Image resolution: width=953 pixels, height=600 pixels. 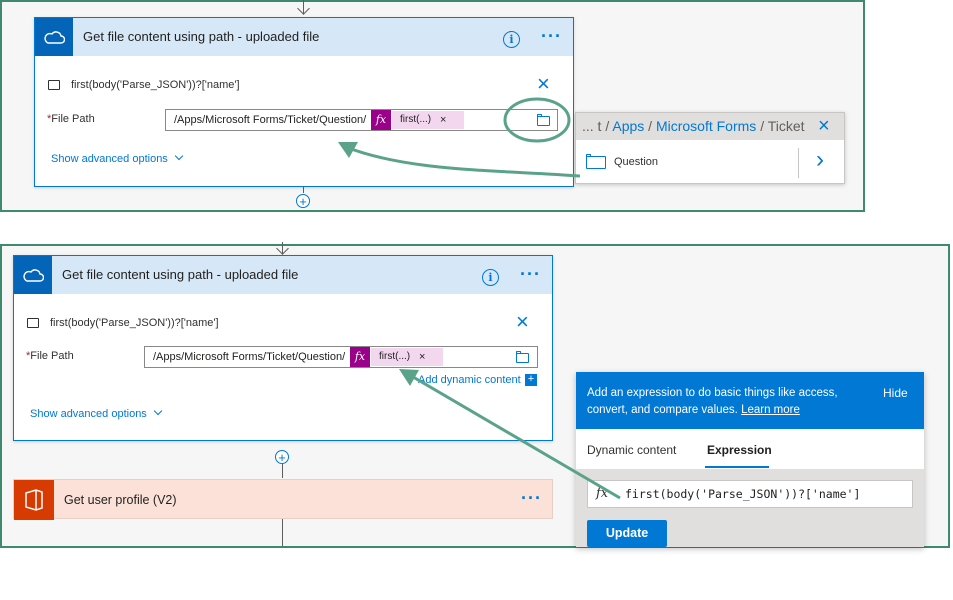 What do you see at coordinates (134, 323) in the screenshot?
I see `bottom-card-expression: first(body('Parse_JSON'))?['name']` at bounding box center [134, 323].